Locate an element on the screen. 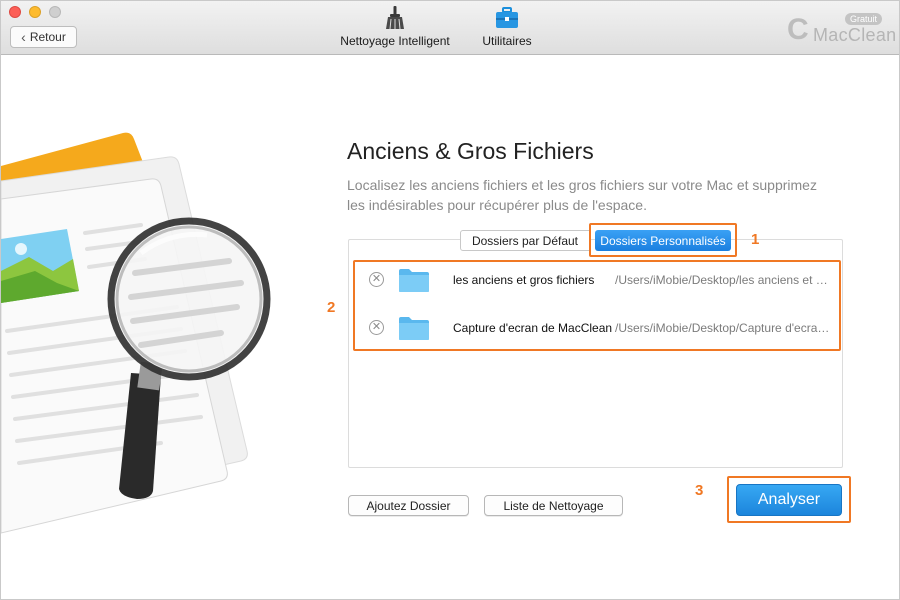 The image size is (900, 600). back-button-label: Retour is located at coordinates (47, 37).